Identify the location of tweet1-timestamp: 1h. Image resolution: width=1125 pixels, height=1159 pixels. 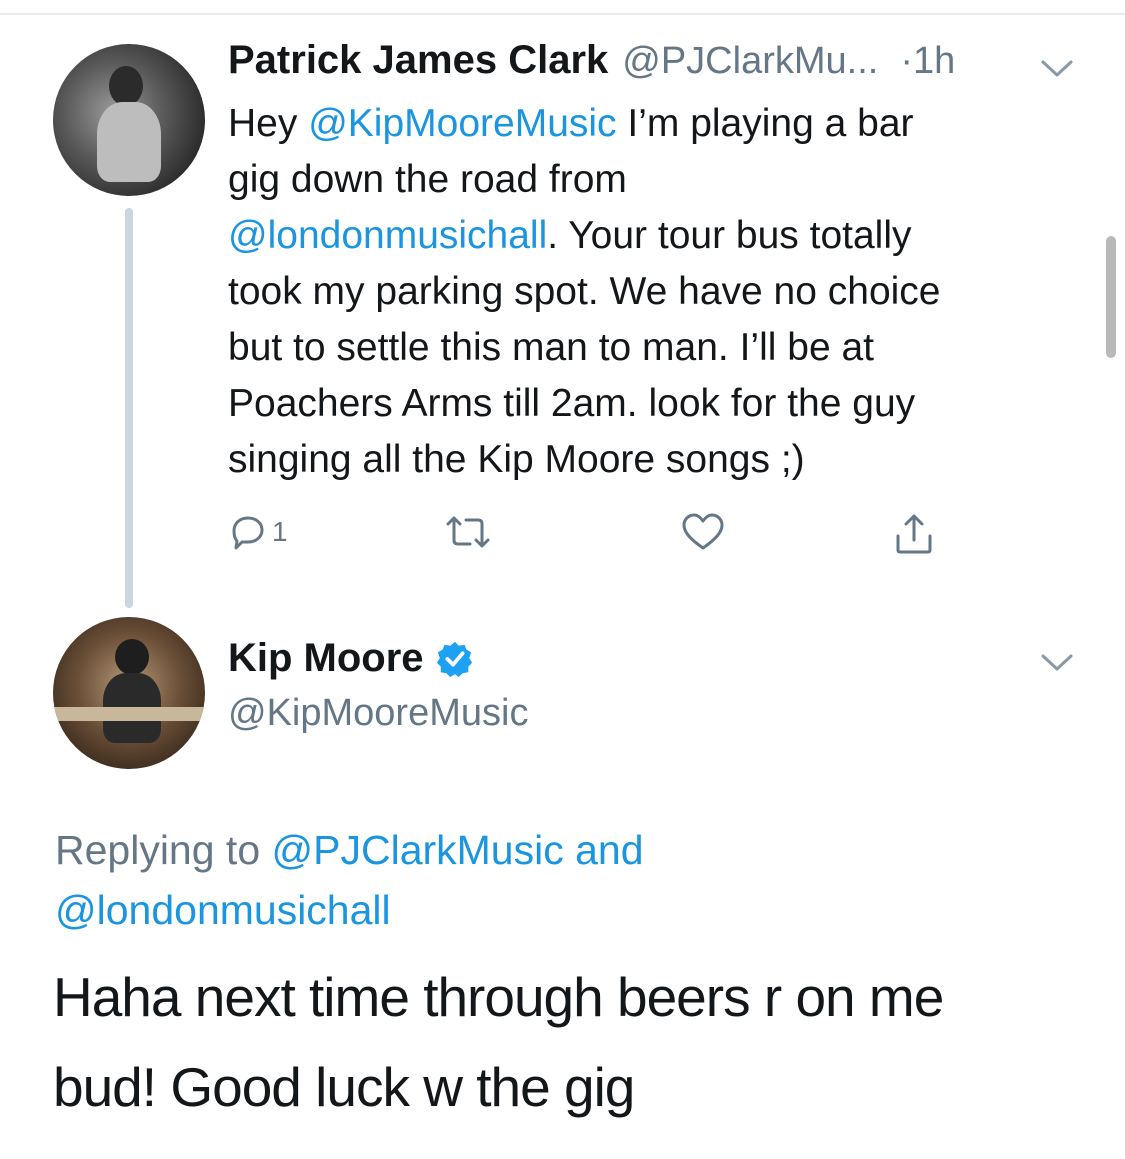
(934, 61).